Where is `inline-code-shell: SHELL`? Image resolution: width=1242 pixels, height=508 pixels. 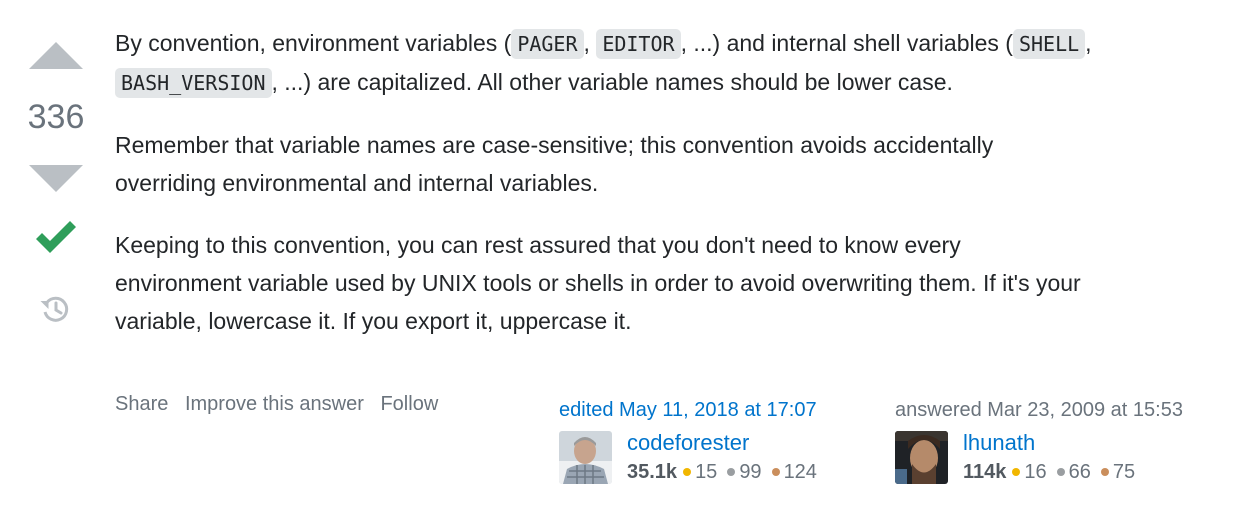 inline-code-shell: SHELL is located at coordinates (1049, 44).